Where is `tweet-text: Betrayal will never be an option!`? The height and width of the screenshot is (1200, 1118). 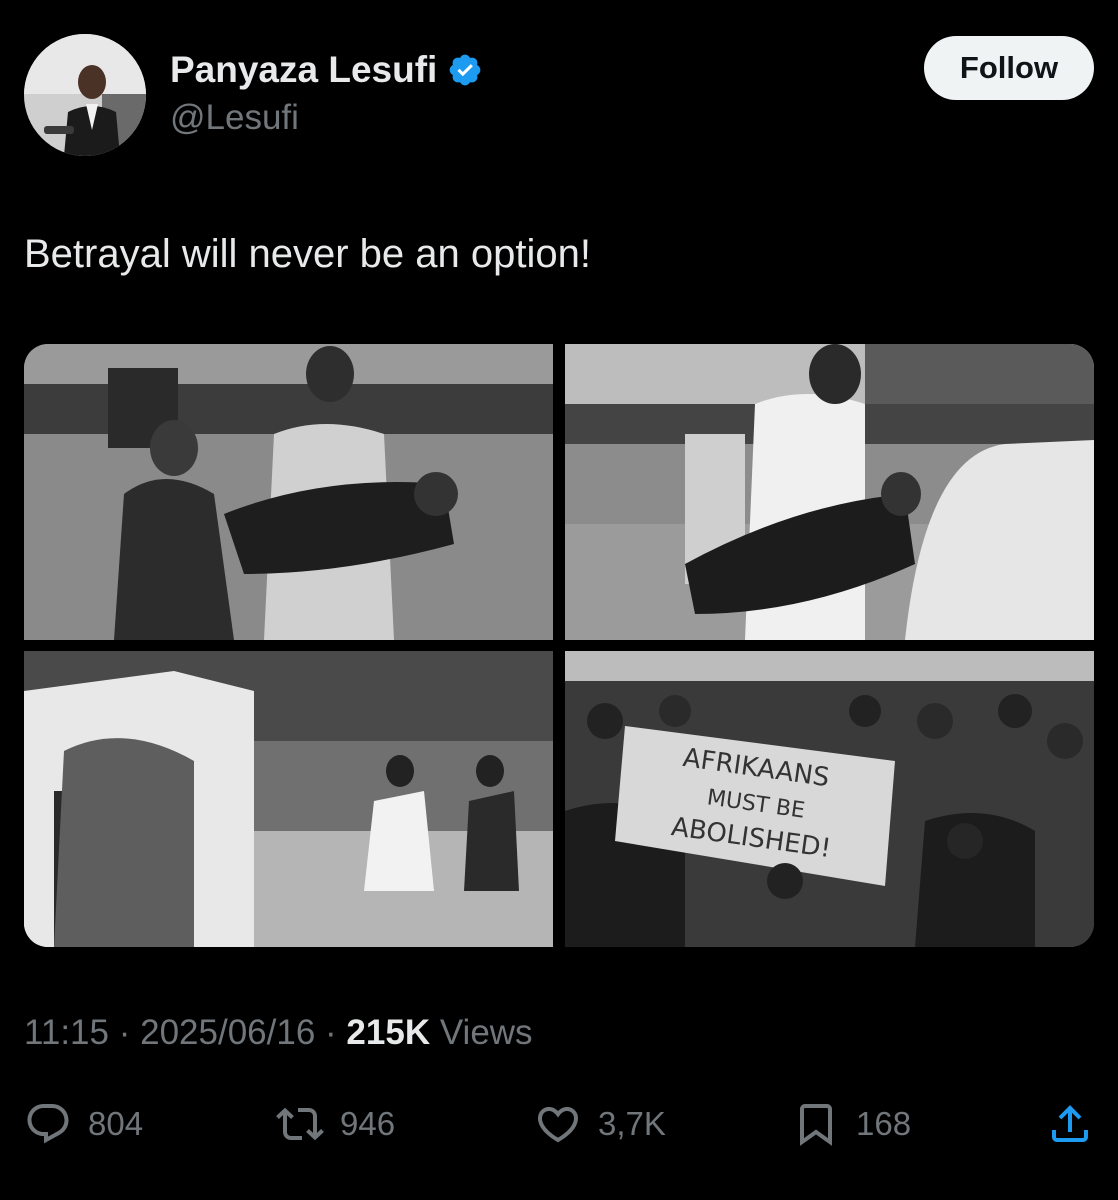
tweet-text: Betrayal will never be an option! is located at coordinates (307, 254).